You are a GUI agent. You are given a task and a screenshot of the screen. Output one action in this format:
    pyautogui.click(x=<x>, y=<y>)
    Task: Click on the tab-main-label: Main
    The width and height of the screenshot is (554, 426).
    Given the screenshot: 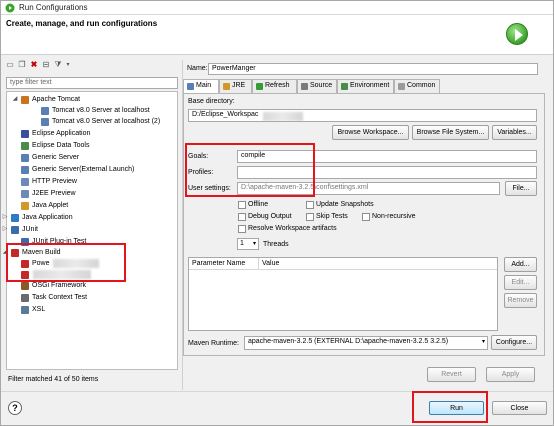 What is the action you would take?
    pyautogui.click(x=204, y=85)
    